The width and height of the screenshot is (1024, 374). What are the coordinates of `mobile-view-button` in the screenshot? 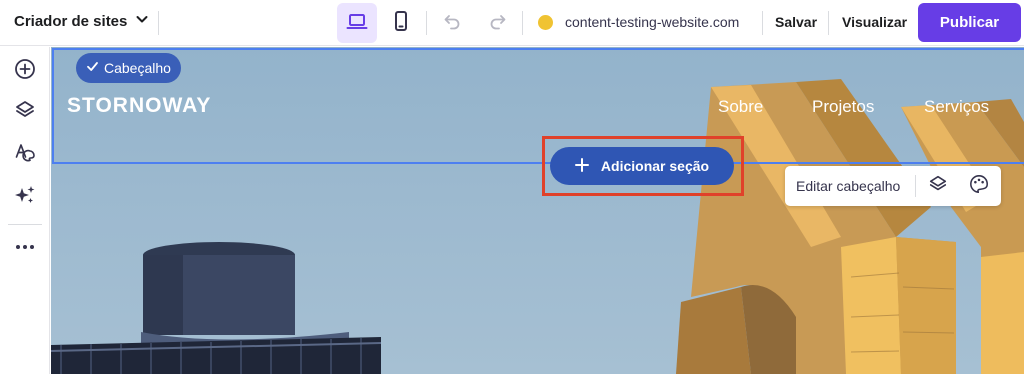 It's located at (401, 23).